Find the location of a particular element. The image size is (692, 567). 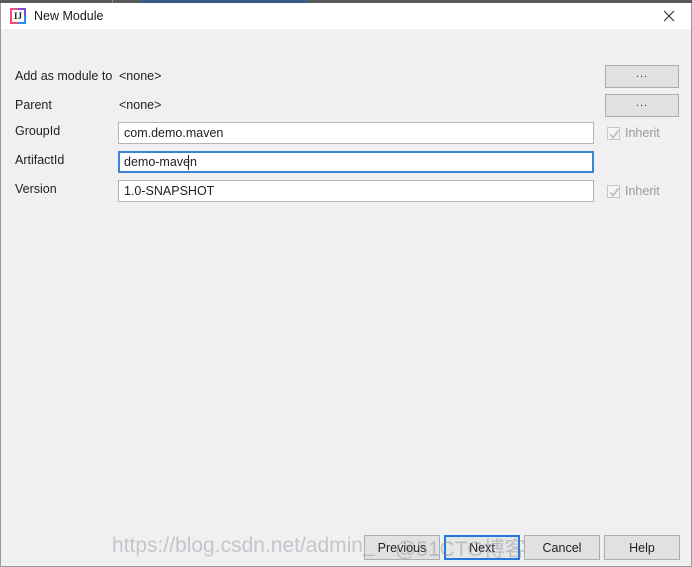

help-button: Help is located at coordinates (642, 547).